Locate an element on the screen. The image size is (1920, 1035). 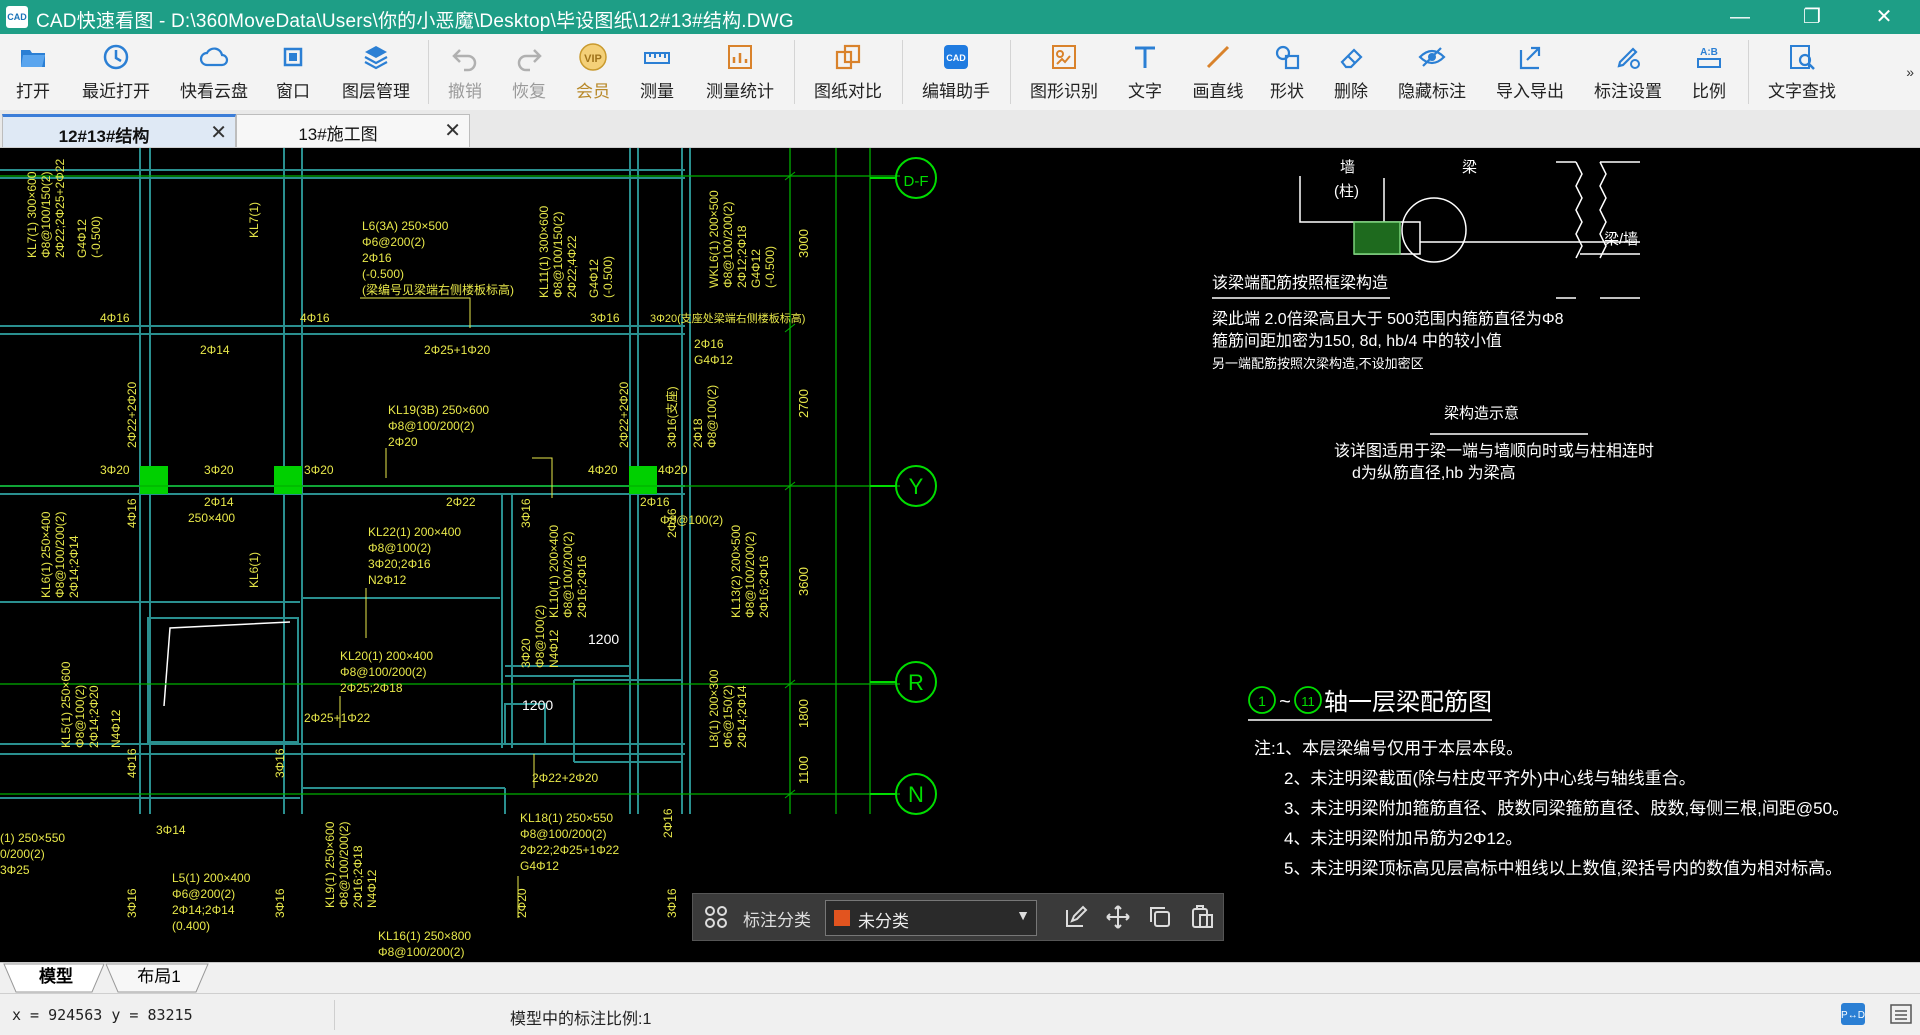
annotation: 2Φ16 is located at coordinates (655, 502).